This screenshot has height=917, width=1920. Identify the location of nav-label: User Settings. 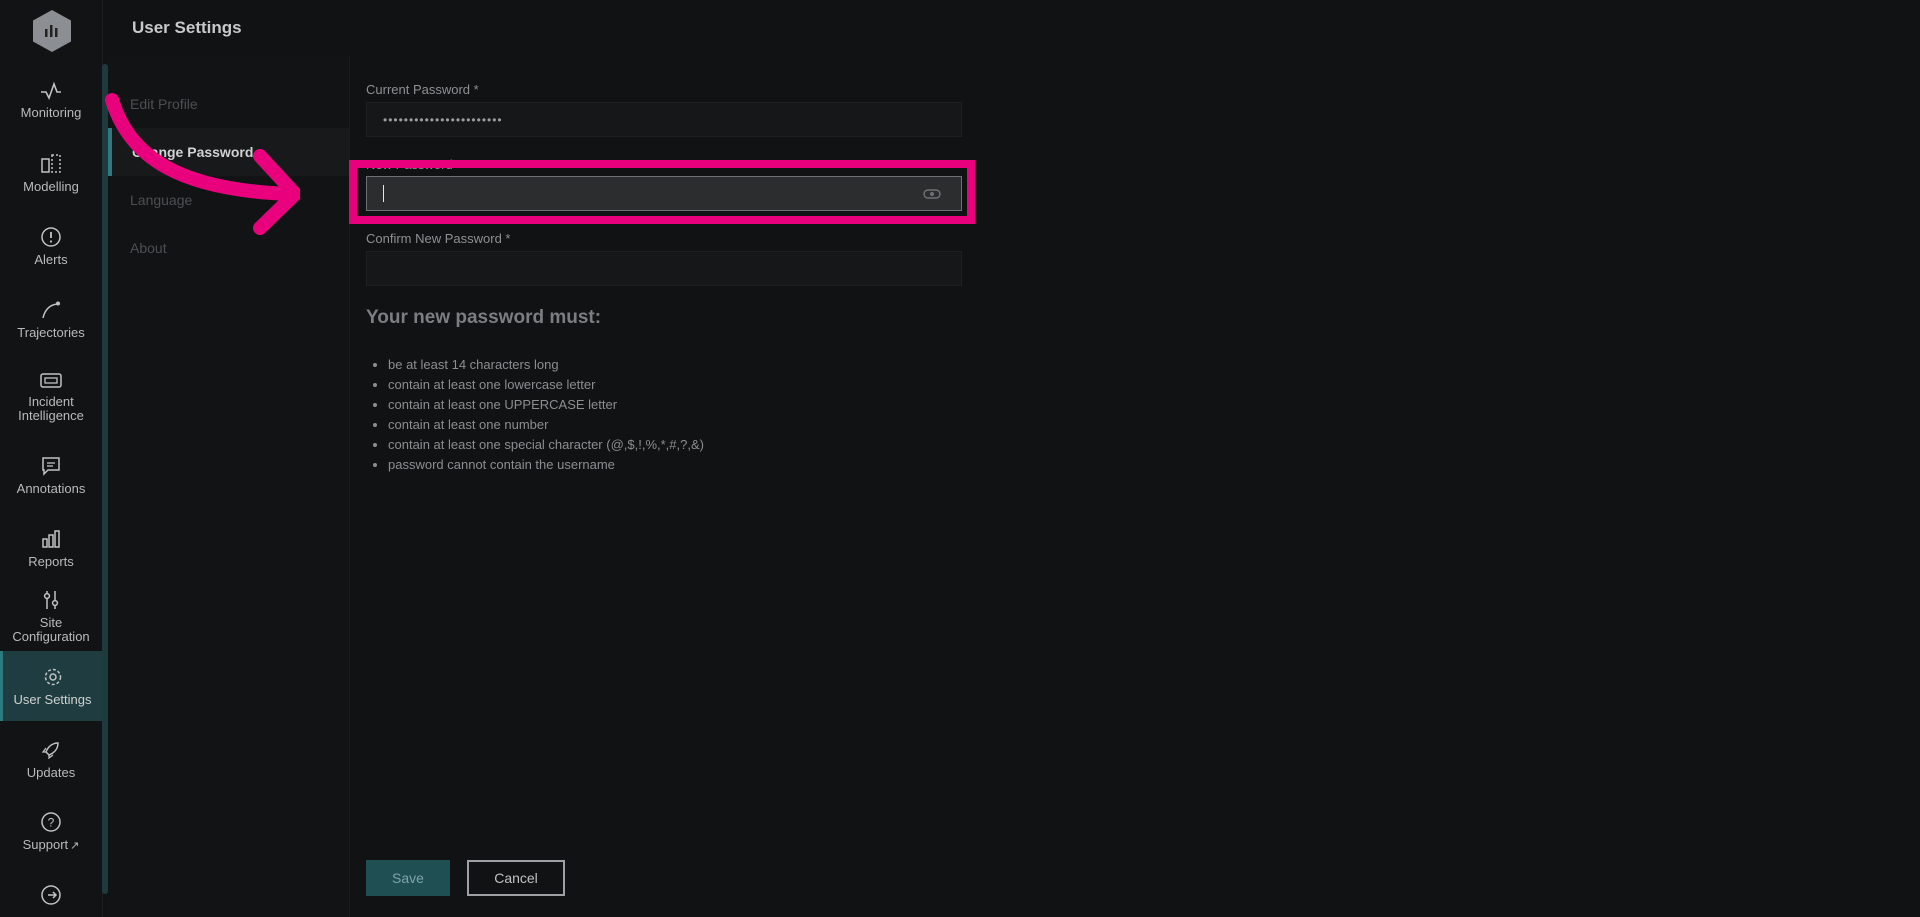
(52, 699).